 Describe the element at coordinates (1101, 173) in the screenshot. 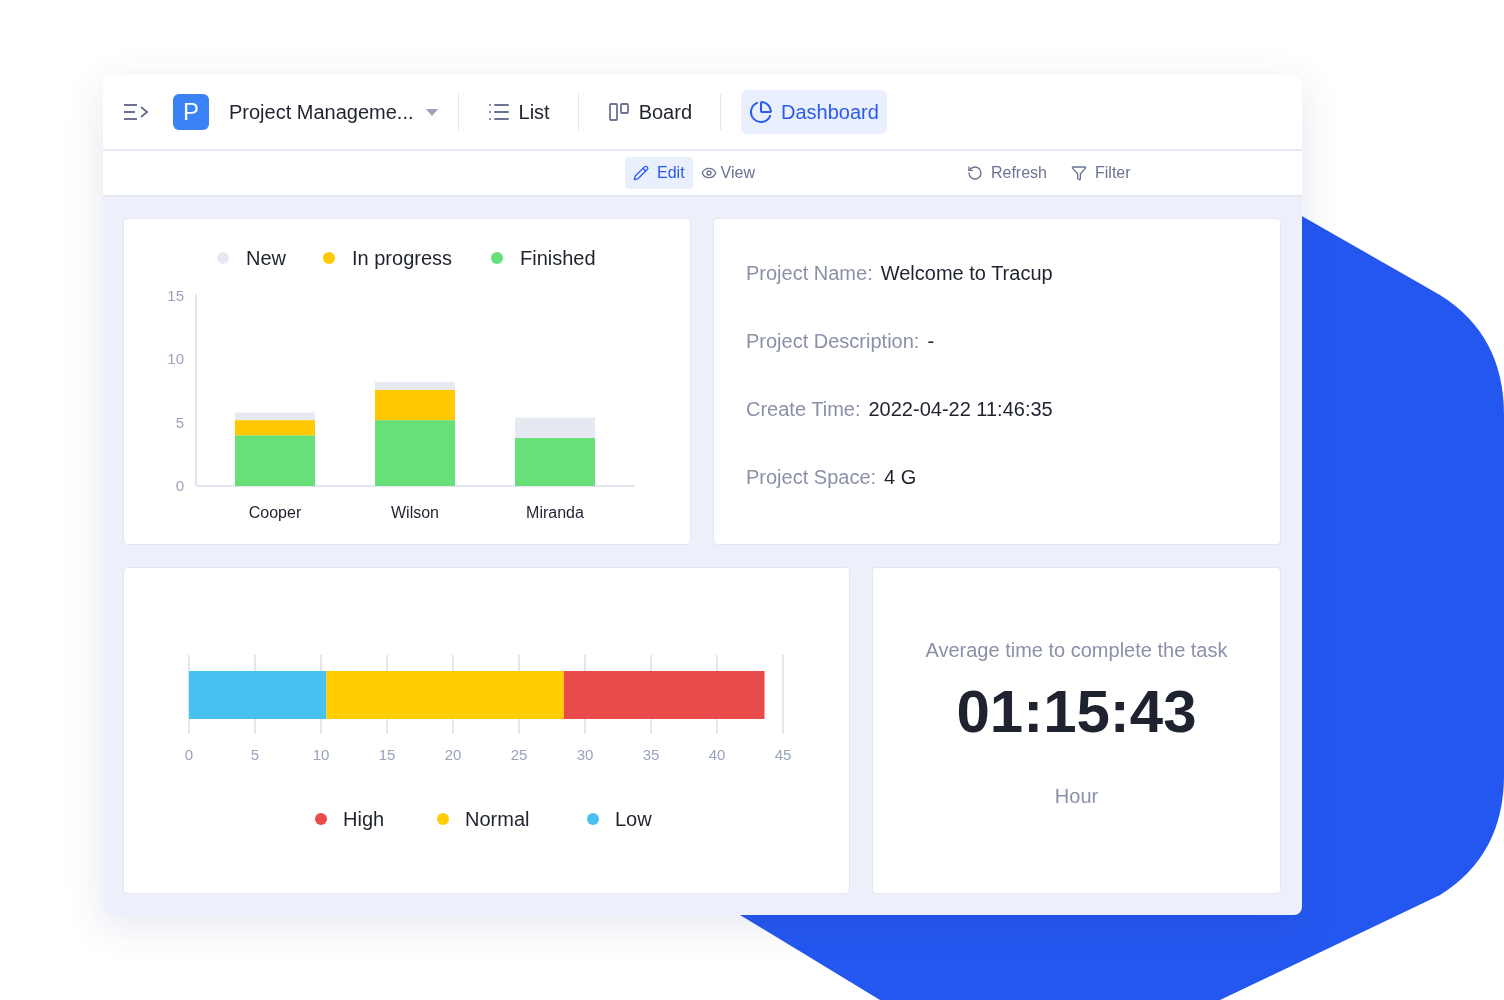

I see `toolbar-action: Filter` at that location.